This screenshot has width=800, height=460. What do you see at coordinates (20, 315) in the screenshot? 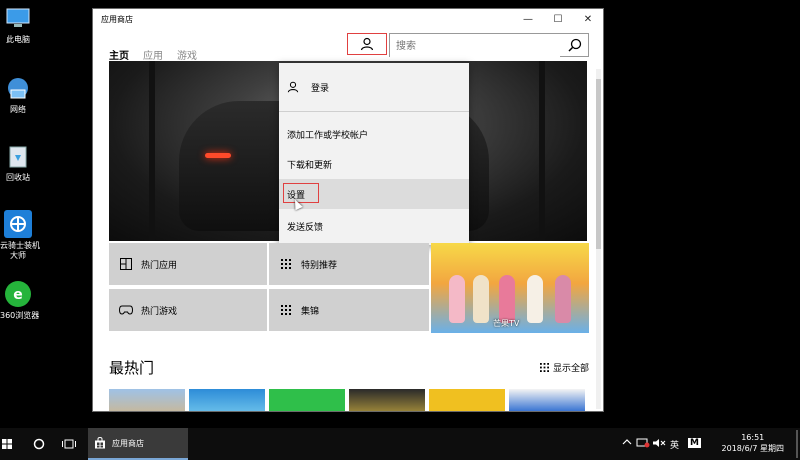
I see `desktop-icon-label: 360浏览器` at bounding box center [20, 315].